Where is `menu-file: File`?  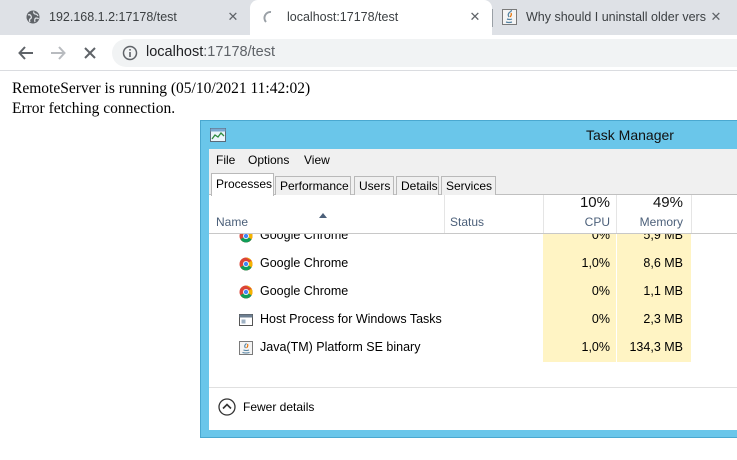
menu-file: File is located at coordinates (225, 160).